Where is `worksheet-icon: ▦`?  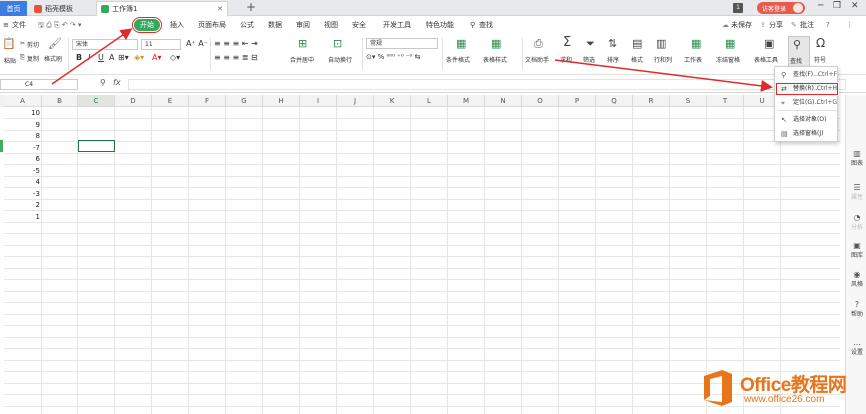 worksheet-icon: ▦ is located at coordinates (696, 43).